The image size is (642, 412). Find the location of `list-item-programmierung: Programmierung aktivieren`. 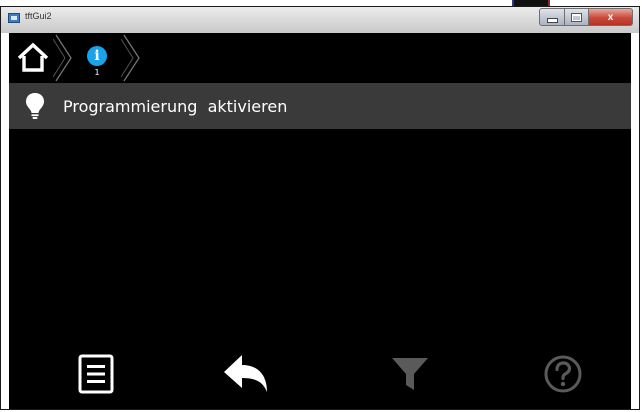

list-item-programmierung: Programmierung aktivieren is located at coordinates (320, 106).